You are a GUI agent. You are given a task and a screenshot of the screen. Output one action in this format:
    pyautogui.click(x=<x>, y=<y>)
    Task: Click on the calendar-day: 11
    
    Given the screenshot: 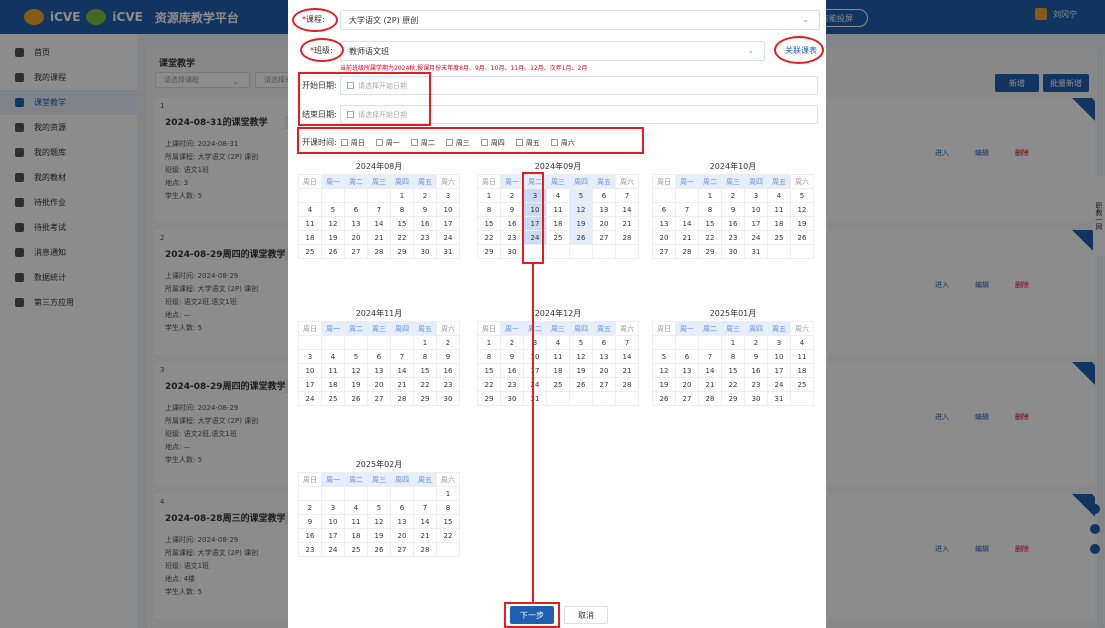 What is the action you would take?
    pyautogui.click(x=333, y=371)
    